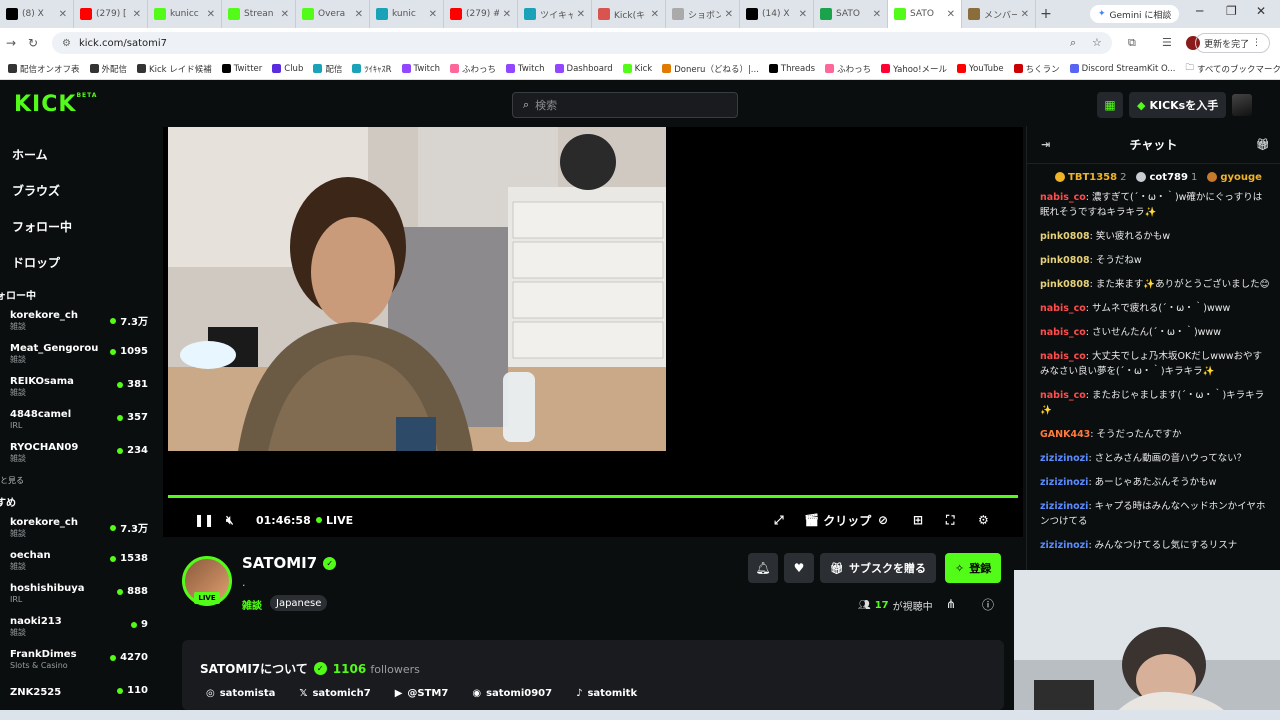  What do you see at coordinates (637, 69) in the screenshot?
I see `bookmark-item: Kick` at bounding box center [637, 69].